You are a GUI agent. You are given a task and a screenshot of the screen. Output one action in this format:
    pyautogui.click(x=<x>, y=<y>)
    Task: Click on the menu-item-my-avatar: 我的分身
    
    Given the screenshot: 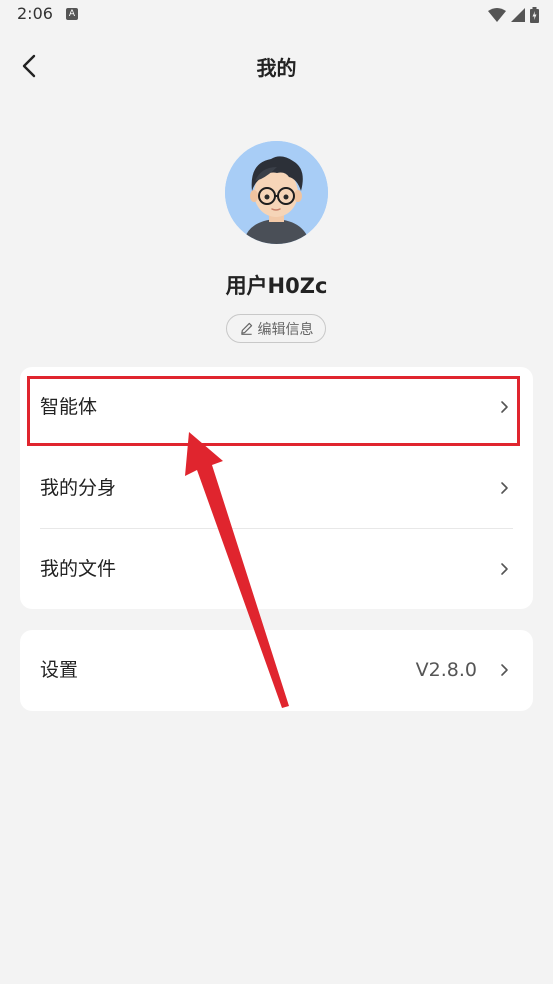 What is the action you would take?
    pyautogui.click(x=276, y=488)
    